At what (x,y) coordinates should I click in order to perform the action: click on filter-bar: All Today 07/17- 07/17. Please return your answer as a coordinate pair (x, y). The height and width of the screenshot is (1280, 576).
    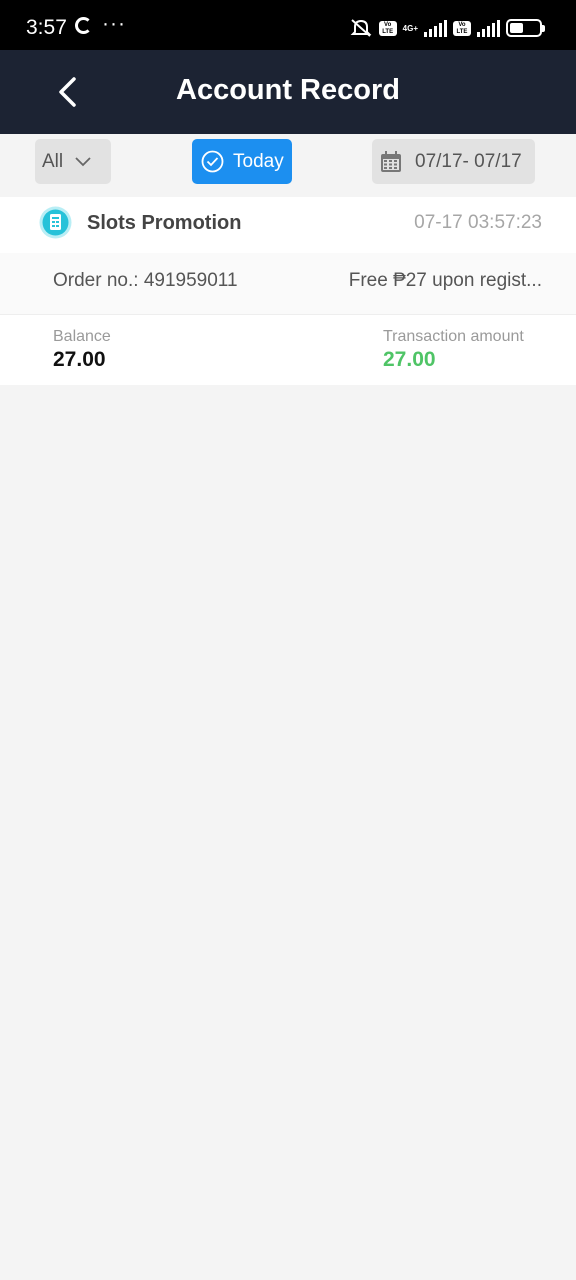
    Looking at the image, I should click on (288, 162).